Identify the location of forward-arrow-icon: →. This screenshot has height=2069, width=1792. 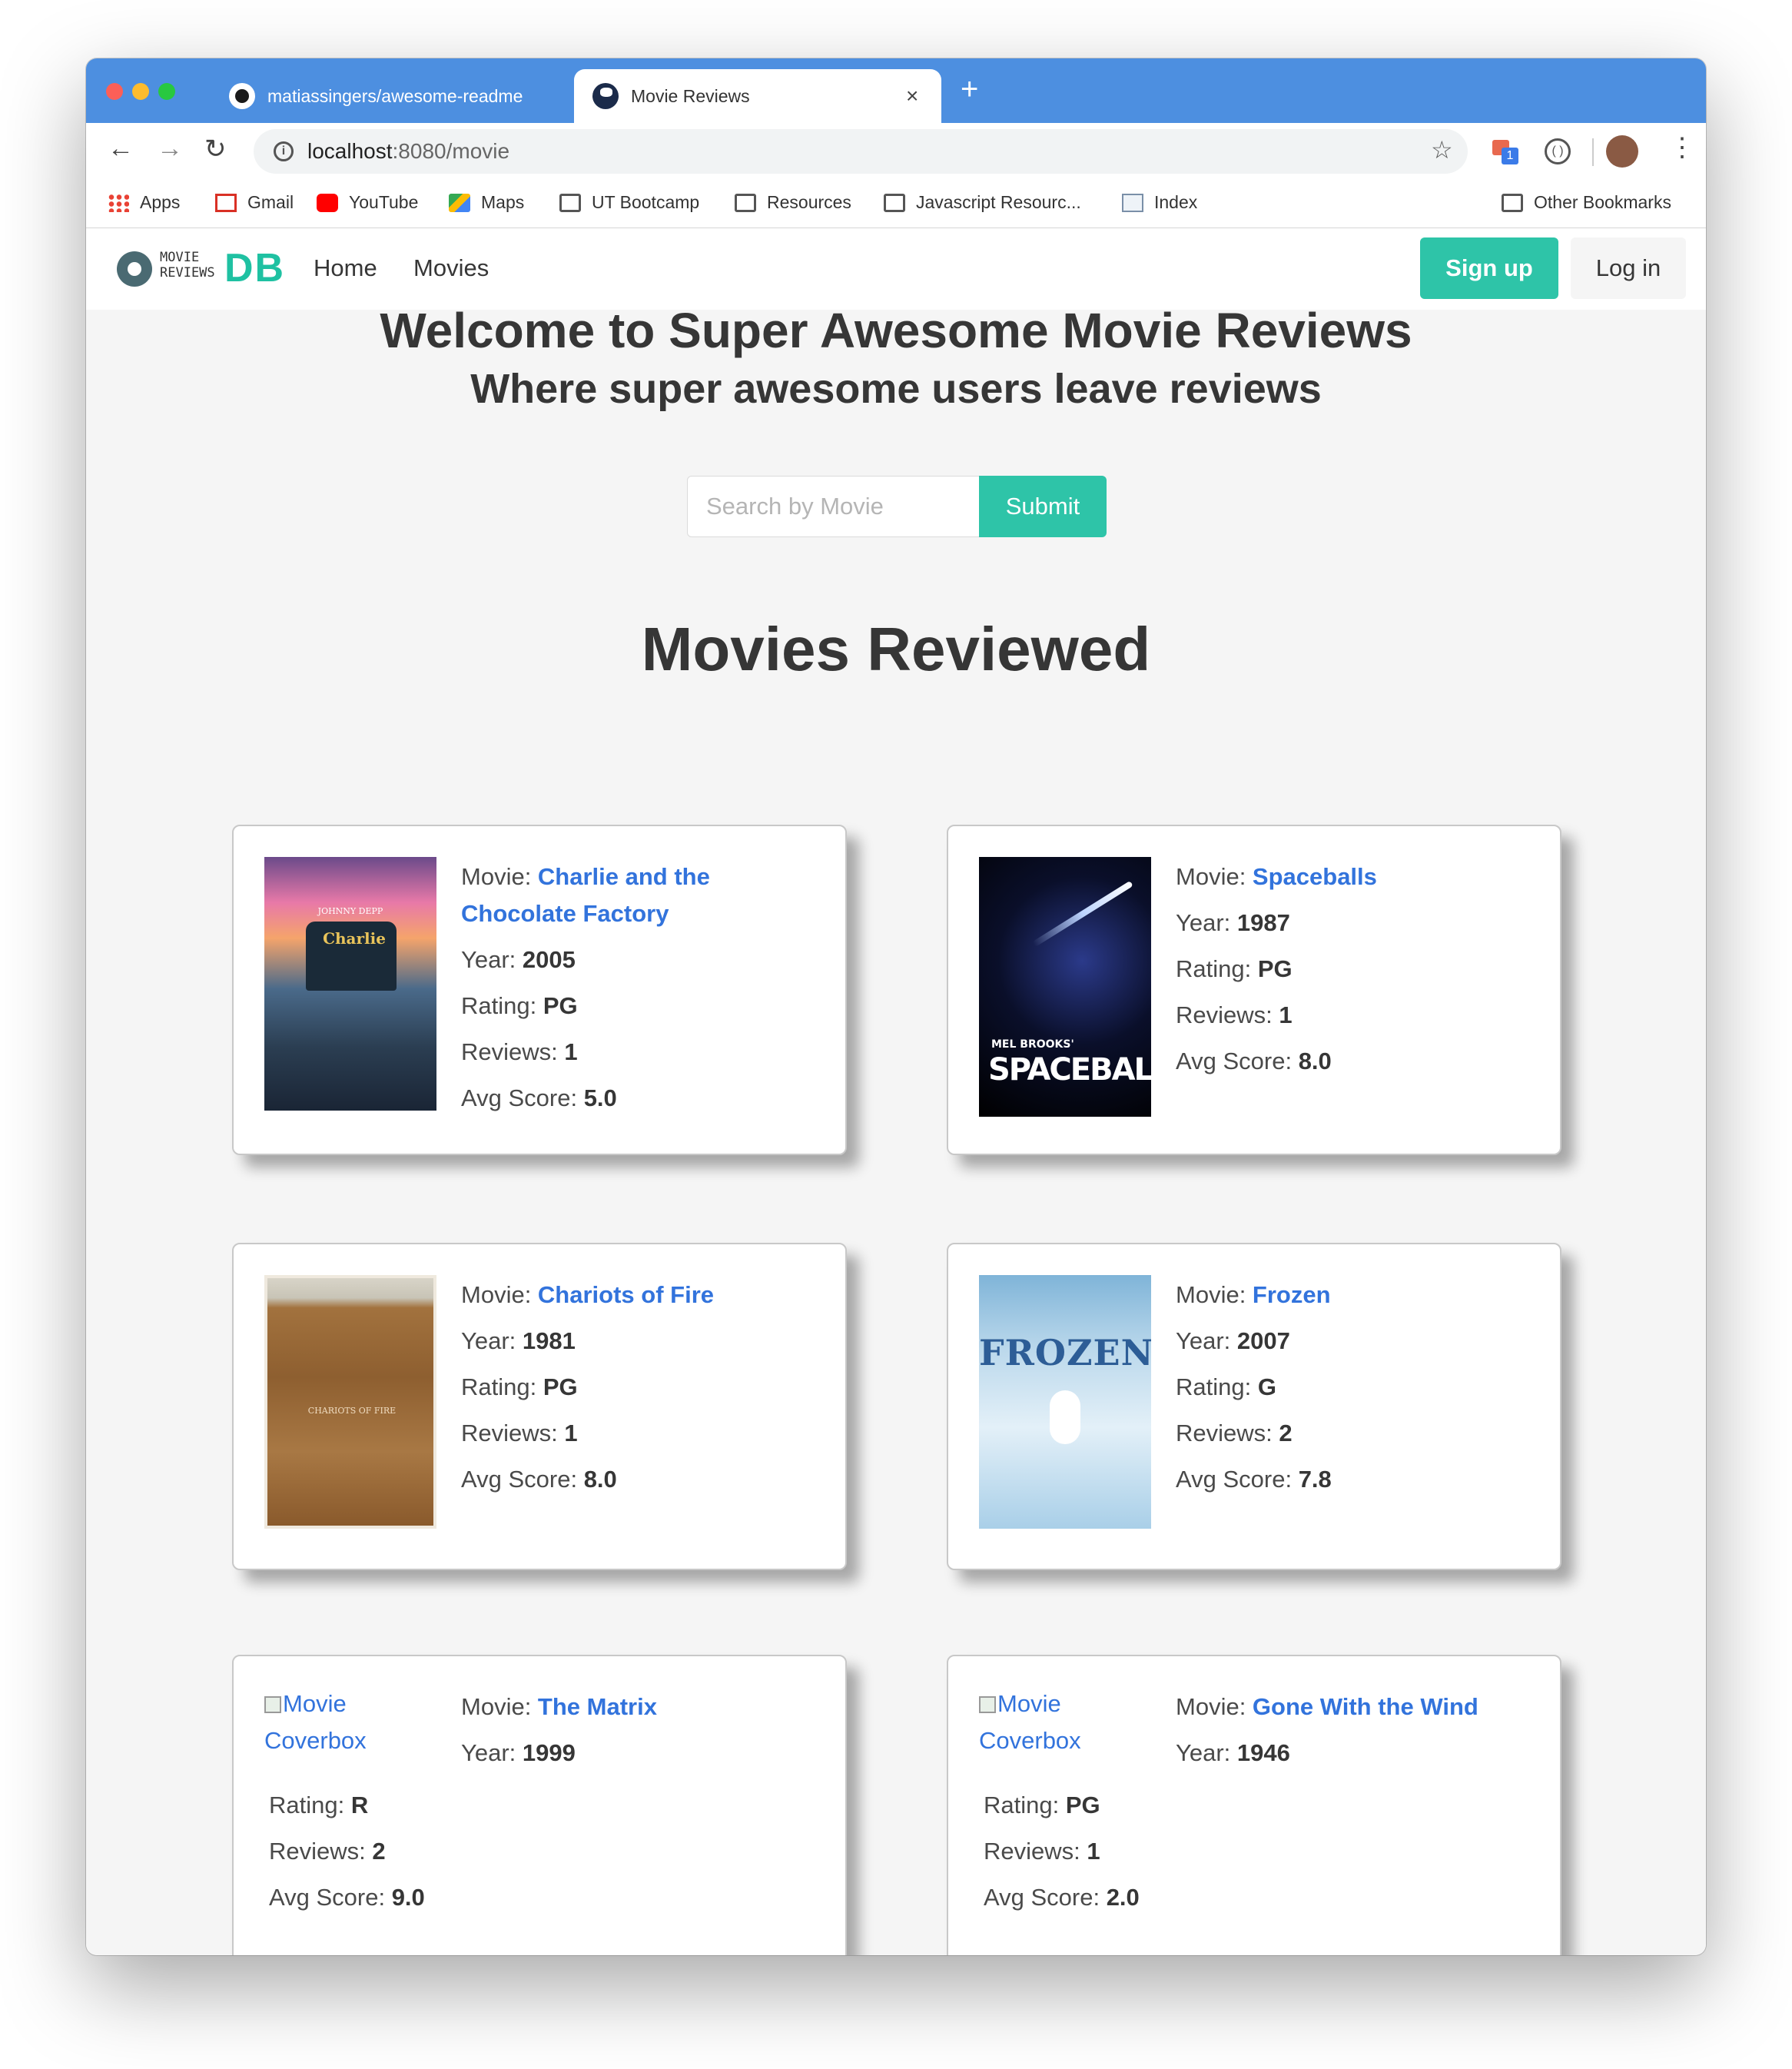
(170, 149).